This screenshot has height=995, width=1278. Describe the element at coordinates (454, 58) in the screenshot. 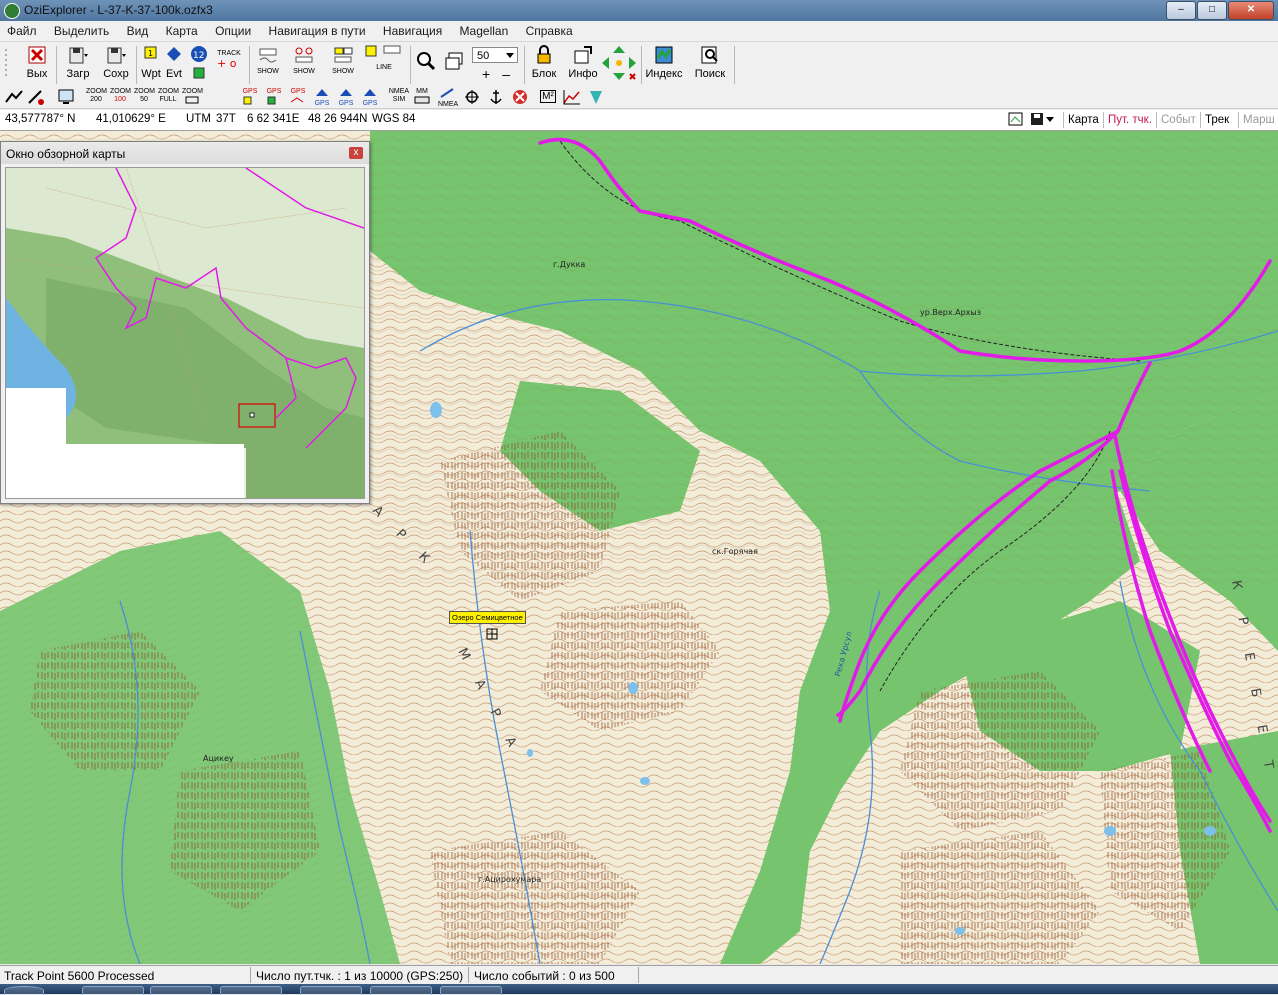

I see `window-map-button` at that location.